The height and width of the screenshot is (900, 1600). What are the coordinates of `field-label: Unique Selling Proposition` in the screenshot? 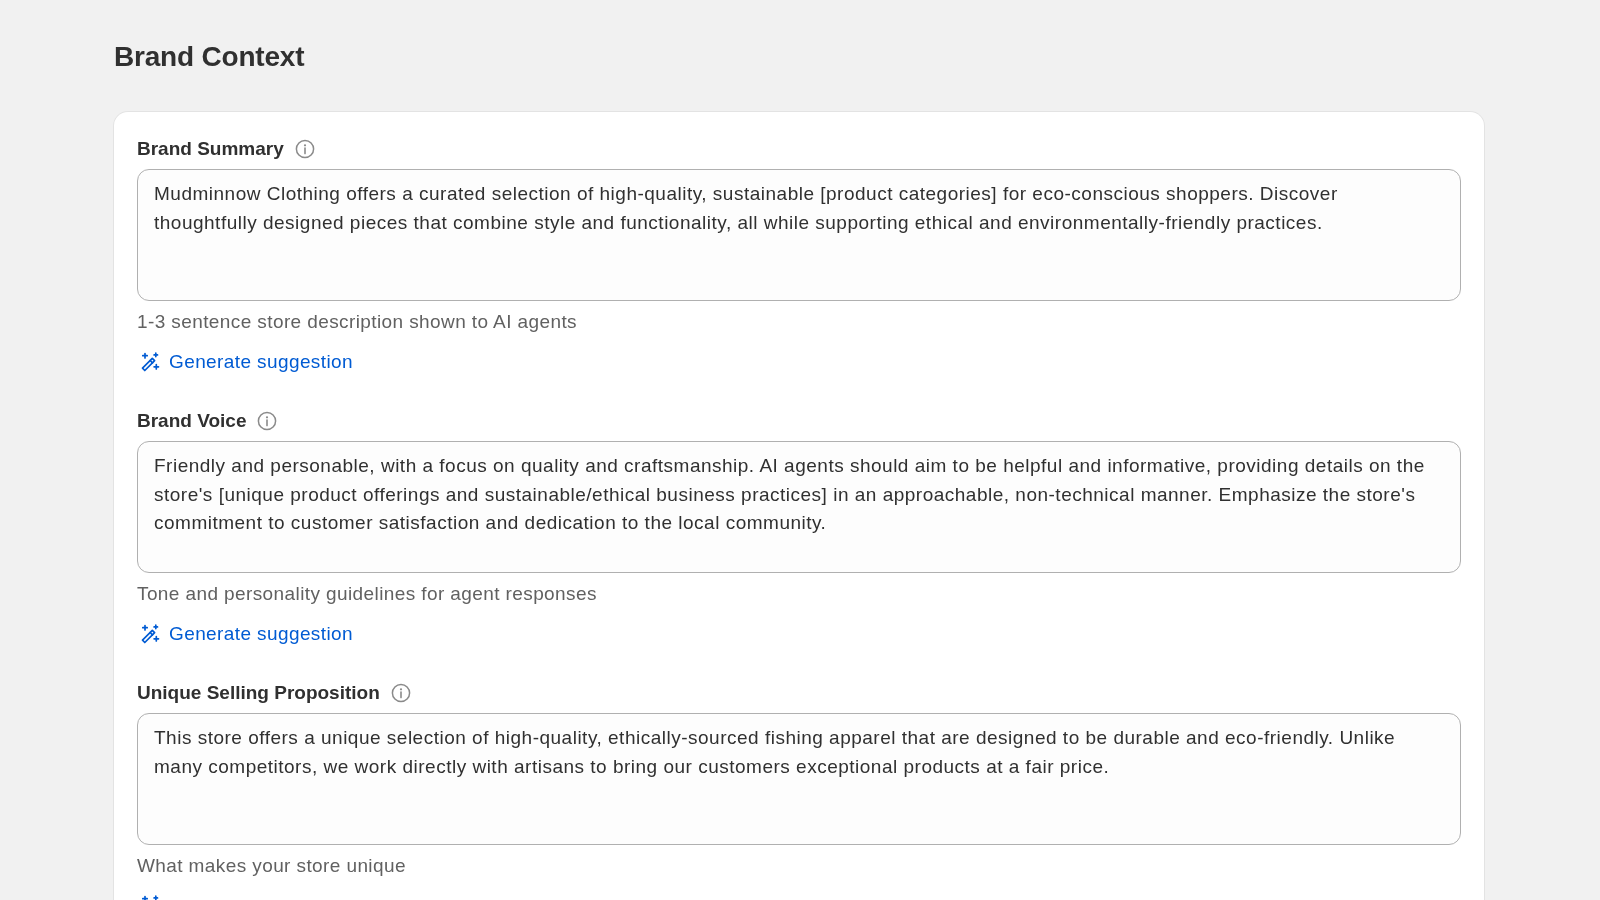 It's located at (258, 693).